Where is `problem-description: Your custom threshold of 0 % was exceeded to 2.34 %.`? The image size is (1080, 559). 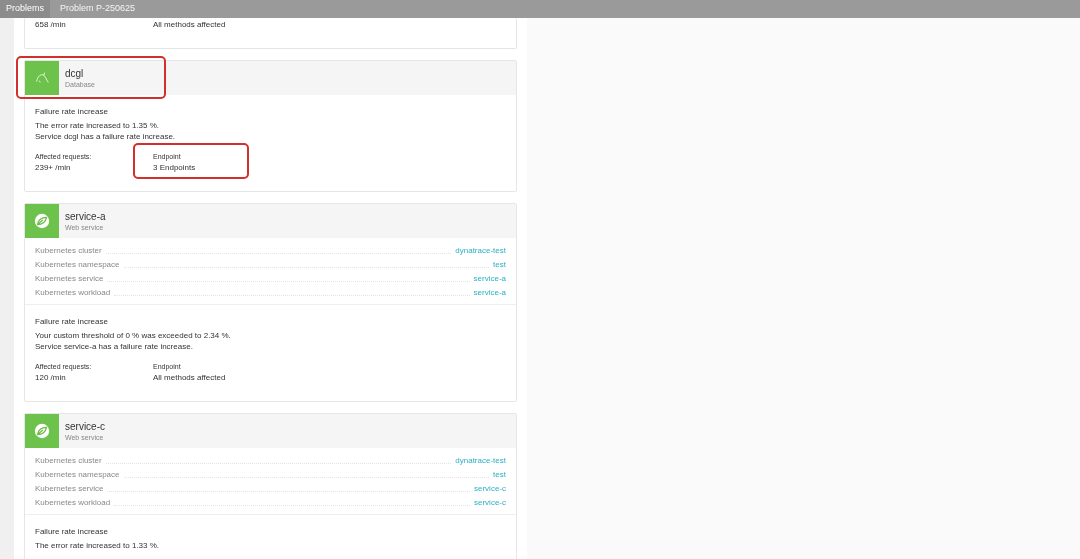
problem-description: Your custom threshold of 0 % was exceeded to 2.34 %. is located at coordinates (133, 335).